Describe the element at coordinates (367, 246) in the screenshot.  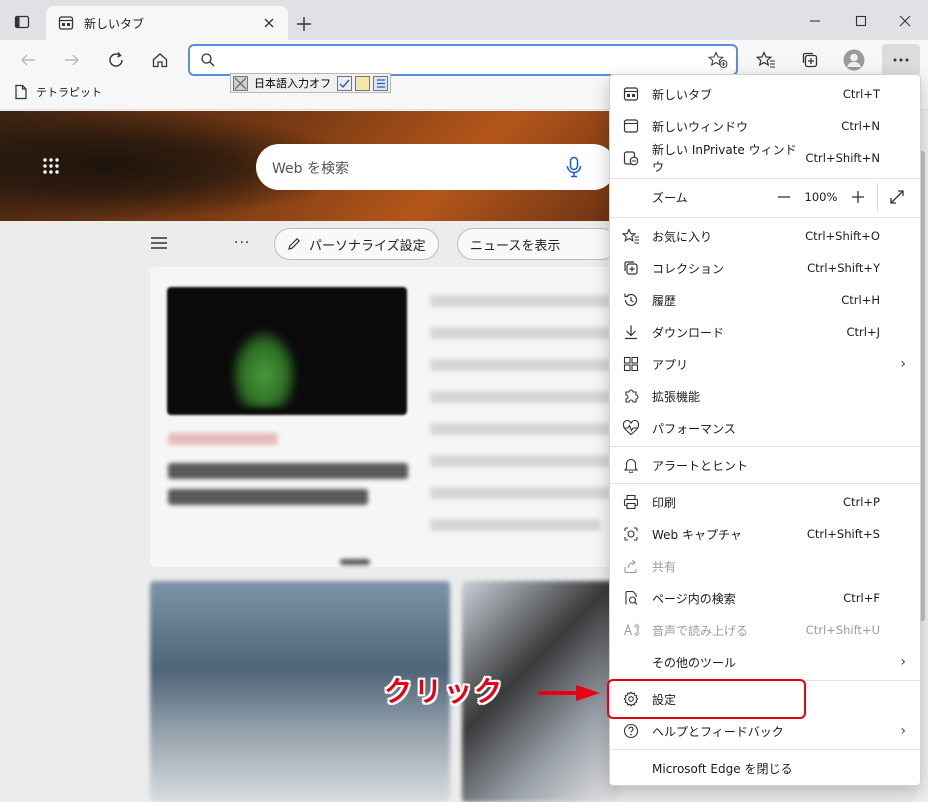
I see `personalize-label: パーソナライズ設定` at that location.